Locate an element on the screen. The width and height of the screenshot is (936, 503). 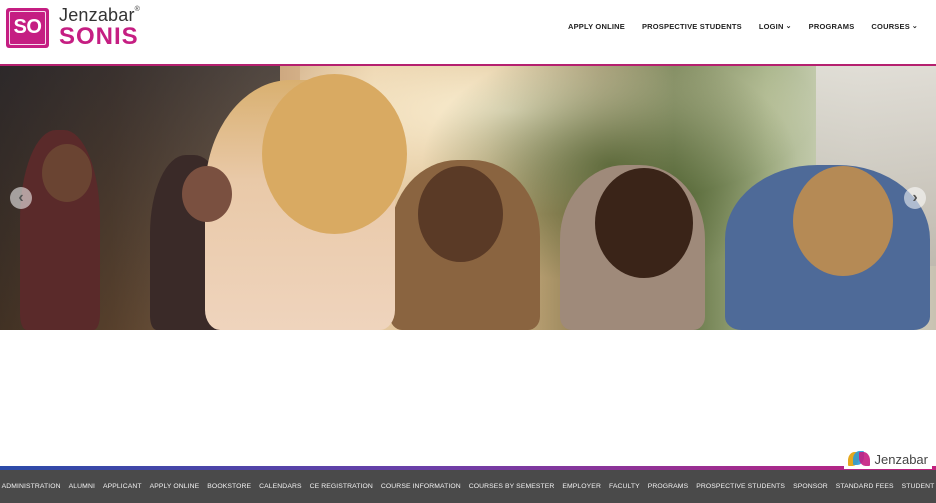
footer-link-ce-registration: CE REGISTRATION is located at coordinates (341, 486).